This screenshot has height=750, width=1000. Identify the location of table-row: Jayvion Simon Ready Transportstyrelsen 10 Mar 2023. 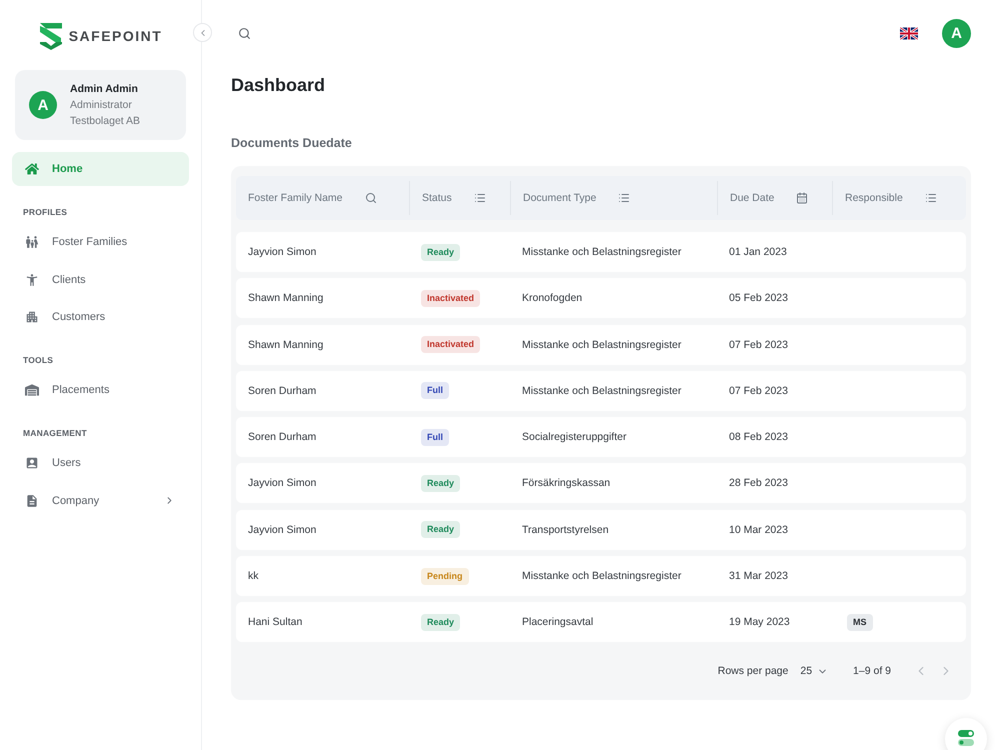
(601, 530).